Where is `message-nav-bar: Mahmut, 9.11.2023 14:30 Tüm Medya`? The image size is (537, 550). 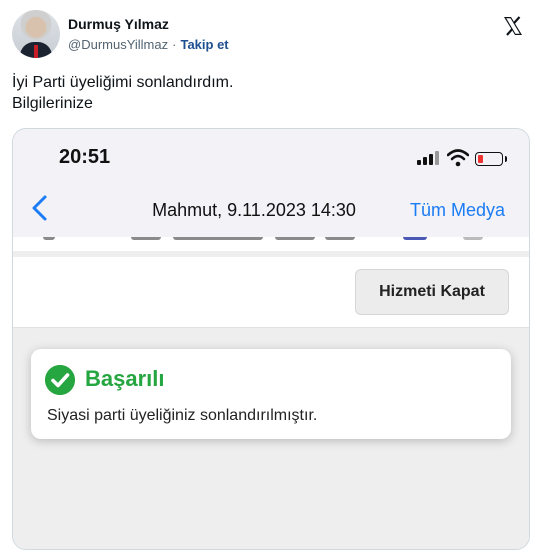 message-nav-bar: Mahmut, 9.11.2023 14:30 Tüm Medya is located at coordinates (271, 210).